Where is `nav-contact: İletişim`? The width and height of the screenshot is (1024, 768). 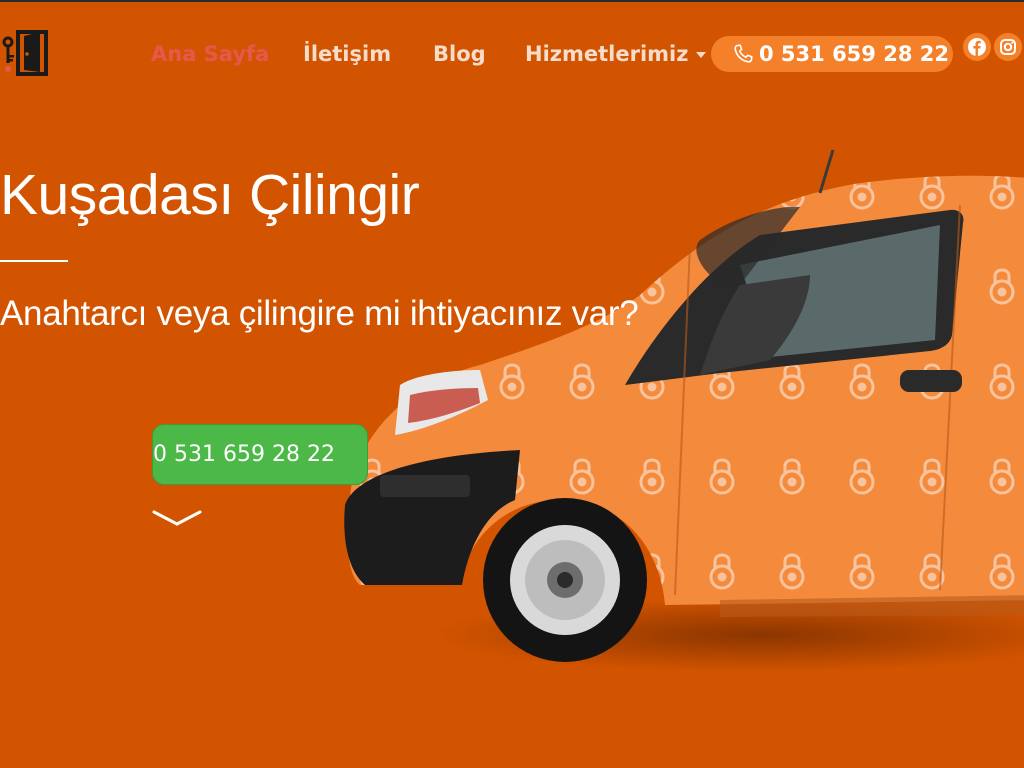 nav-contact: İletişim is located at coordinates (347, 54).